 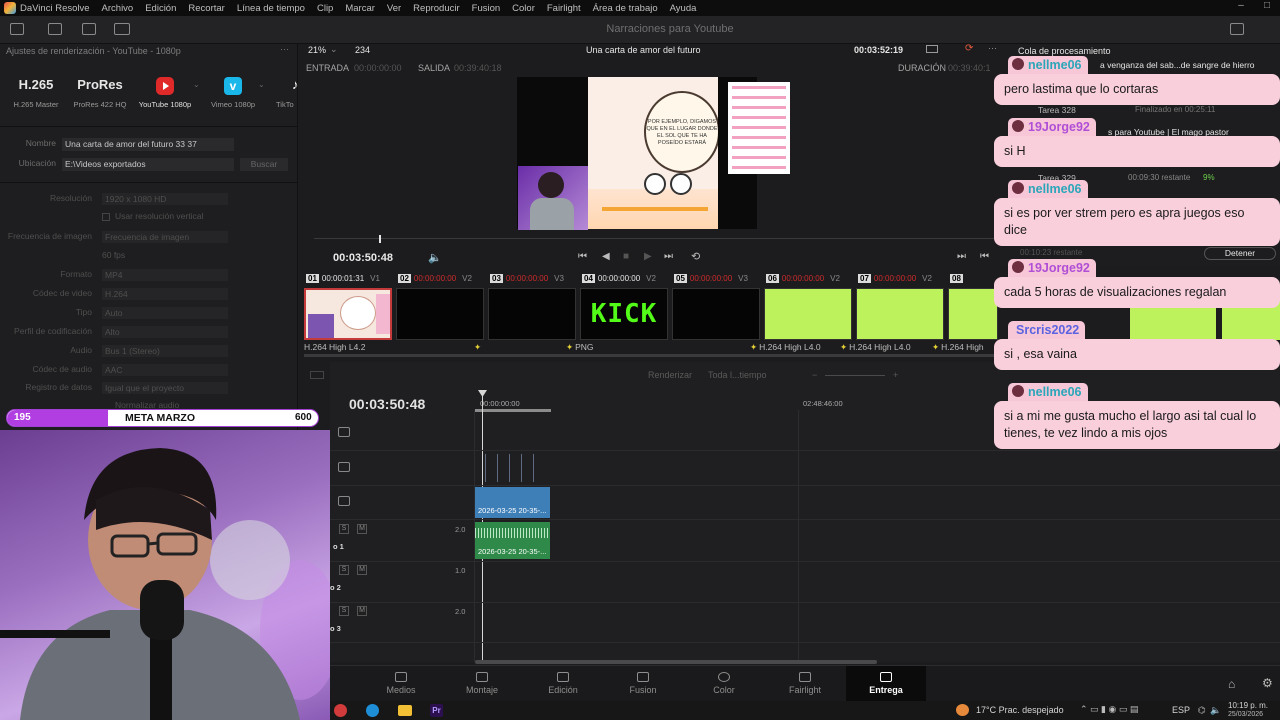 What do you see at coordinates (348, 314) in the screenshot?
I see `clip-01-thumbnail` at bounding box center [348, 314].